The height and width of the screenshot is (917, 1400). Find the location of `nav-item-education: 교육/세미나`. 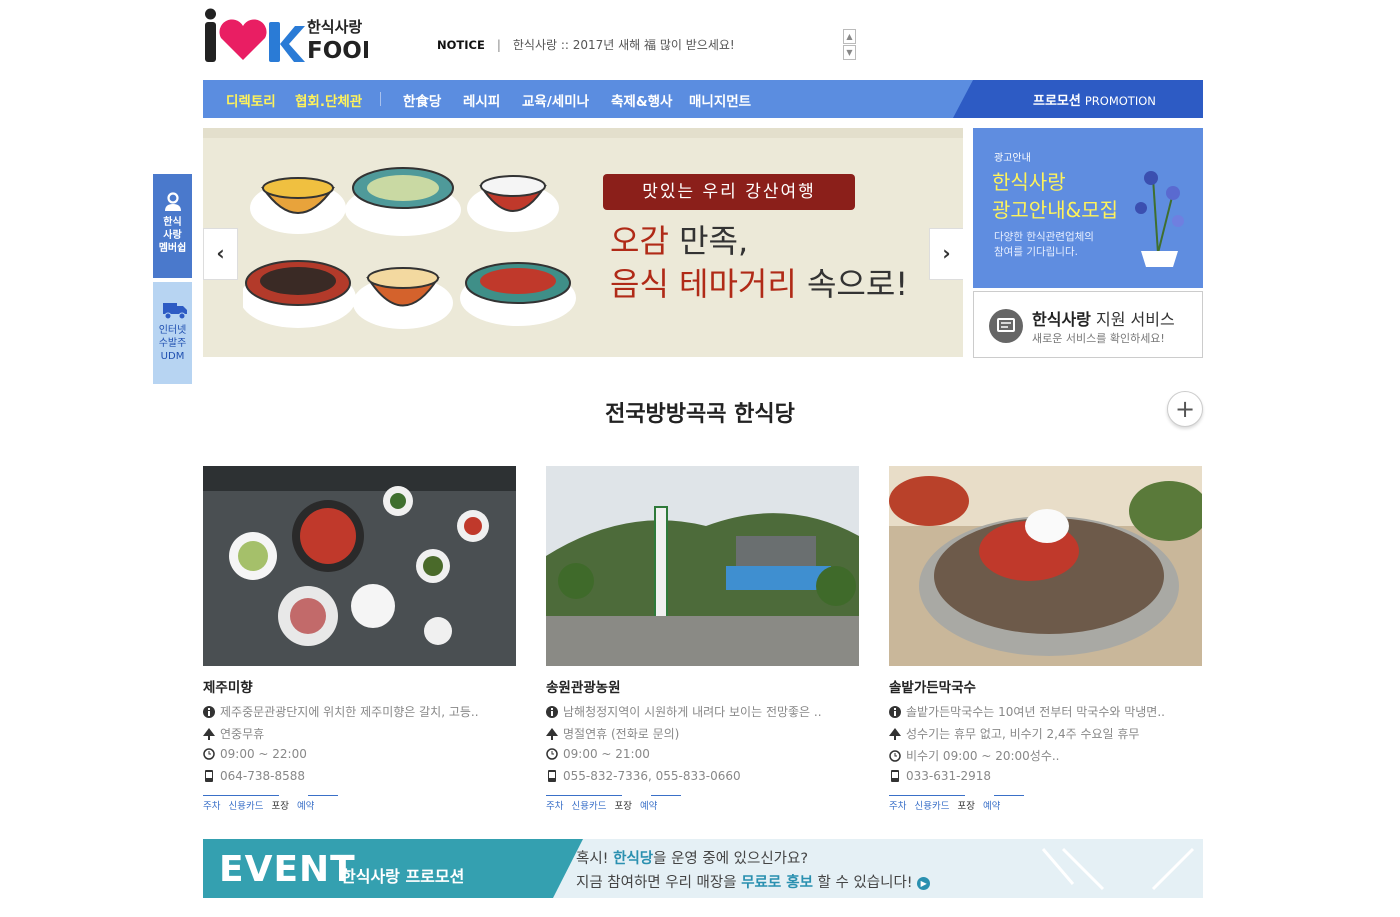

nav-item-education: 교육/세미나 is located at coordinates (555, 100).